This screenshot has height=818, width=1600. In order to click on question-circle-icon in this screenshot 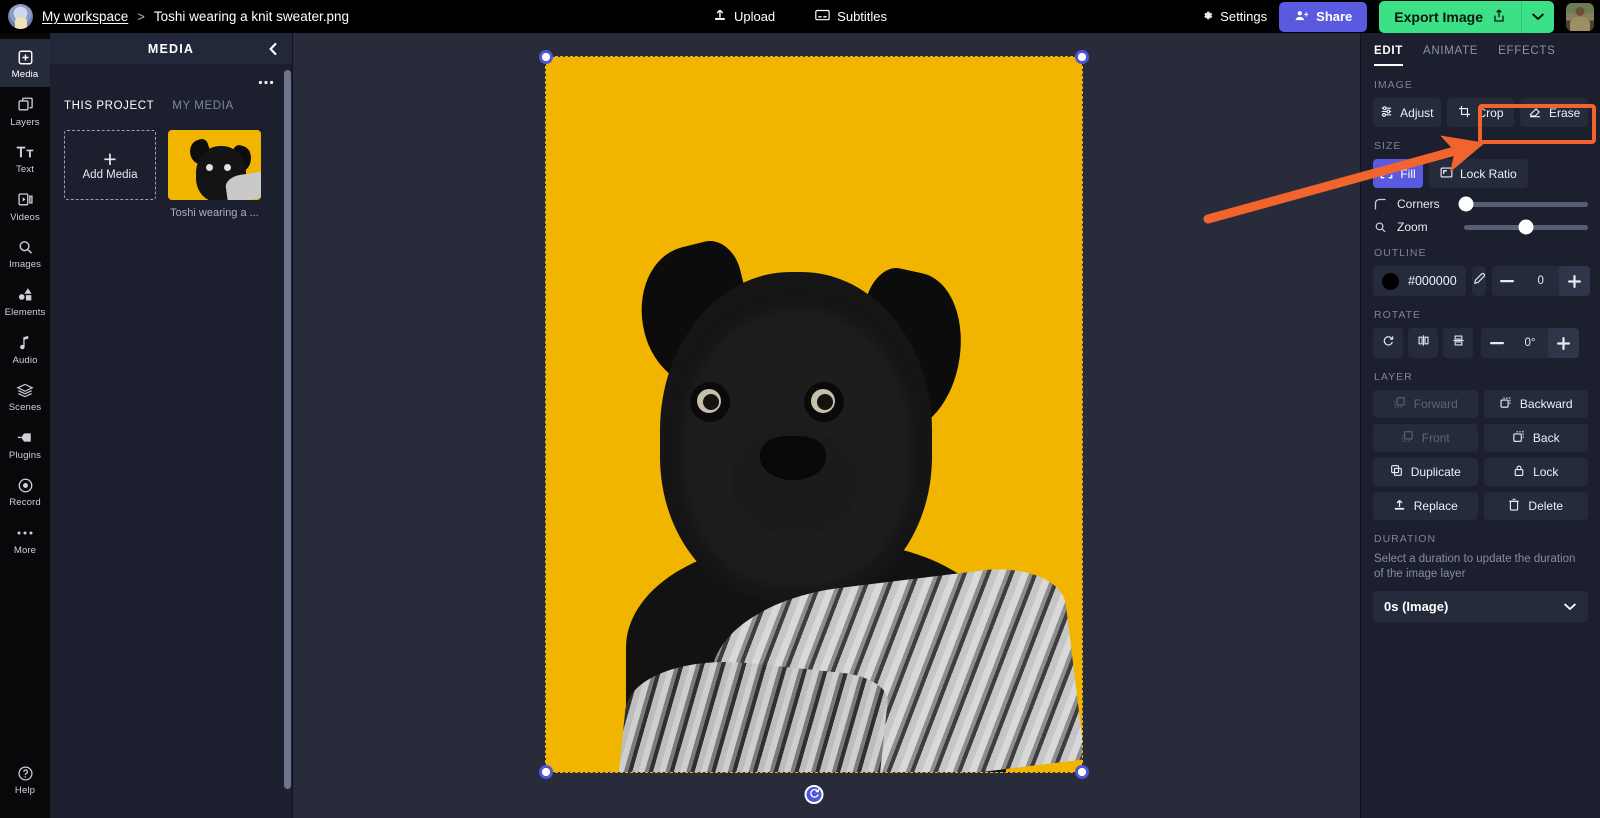, I will do `click(25, 773)`.